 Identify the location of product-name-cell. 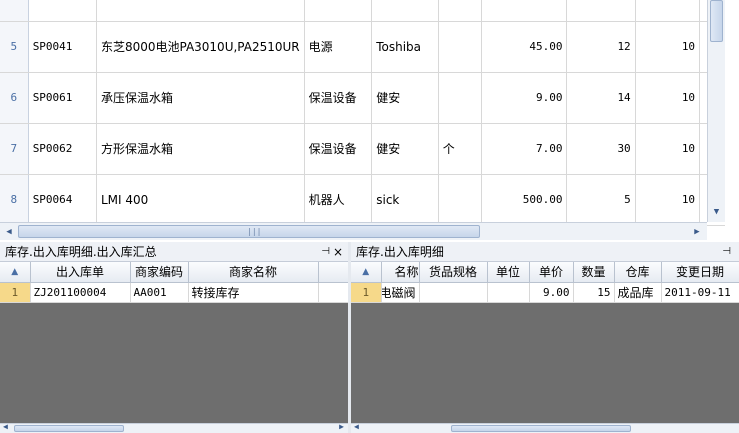
(200, 11).